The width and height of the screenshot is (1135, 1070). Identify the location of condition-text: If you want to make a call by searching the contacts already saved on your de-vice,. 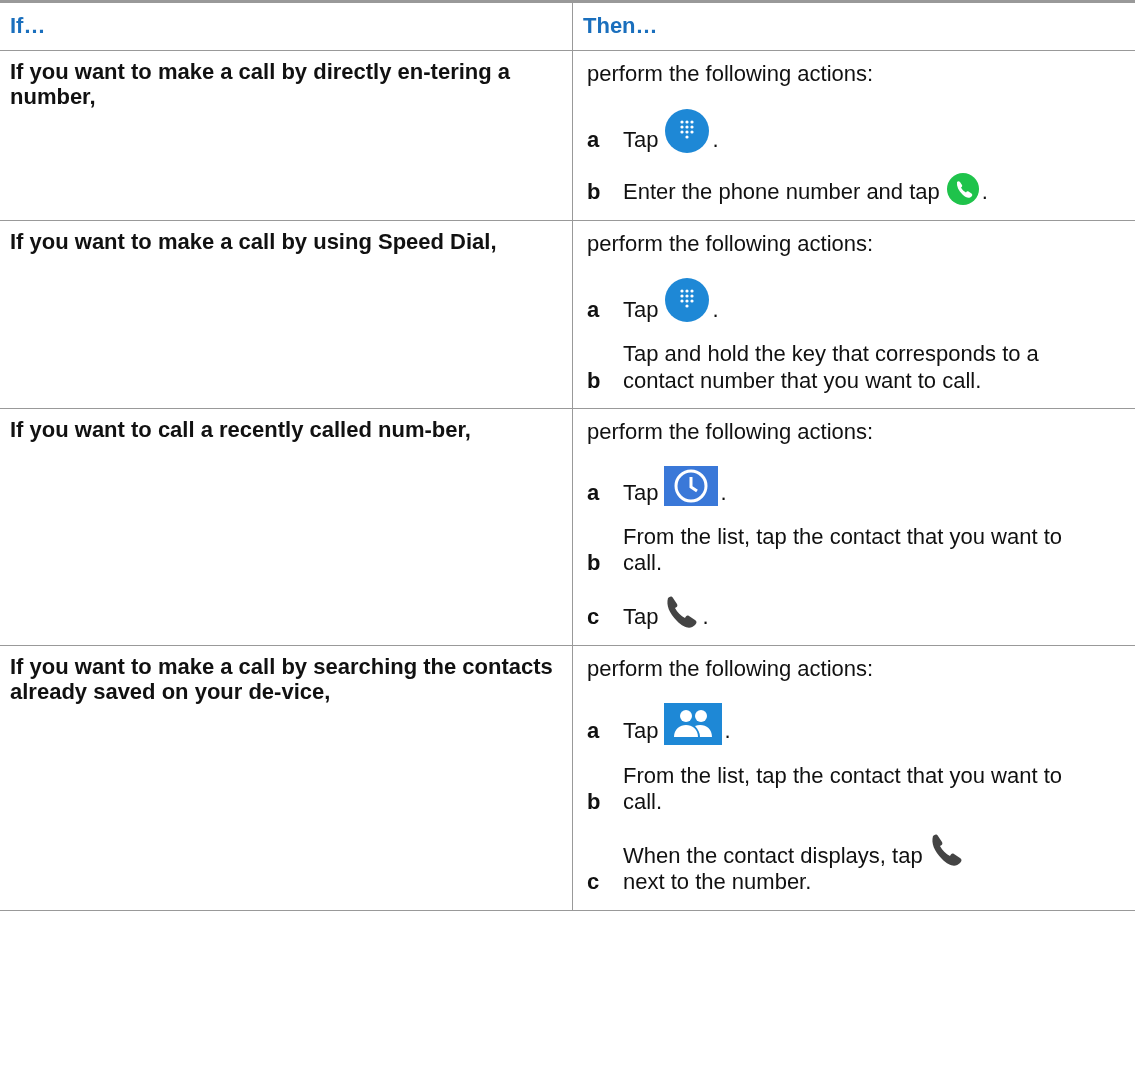
(282, 679).